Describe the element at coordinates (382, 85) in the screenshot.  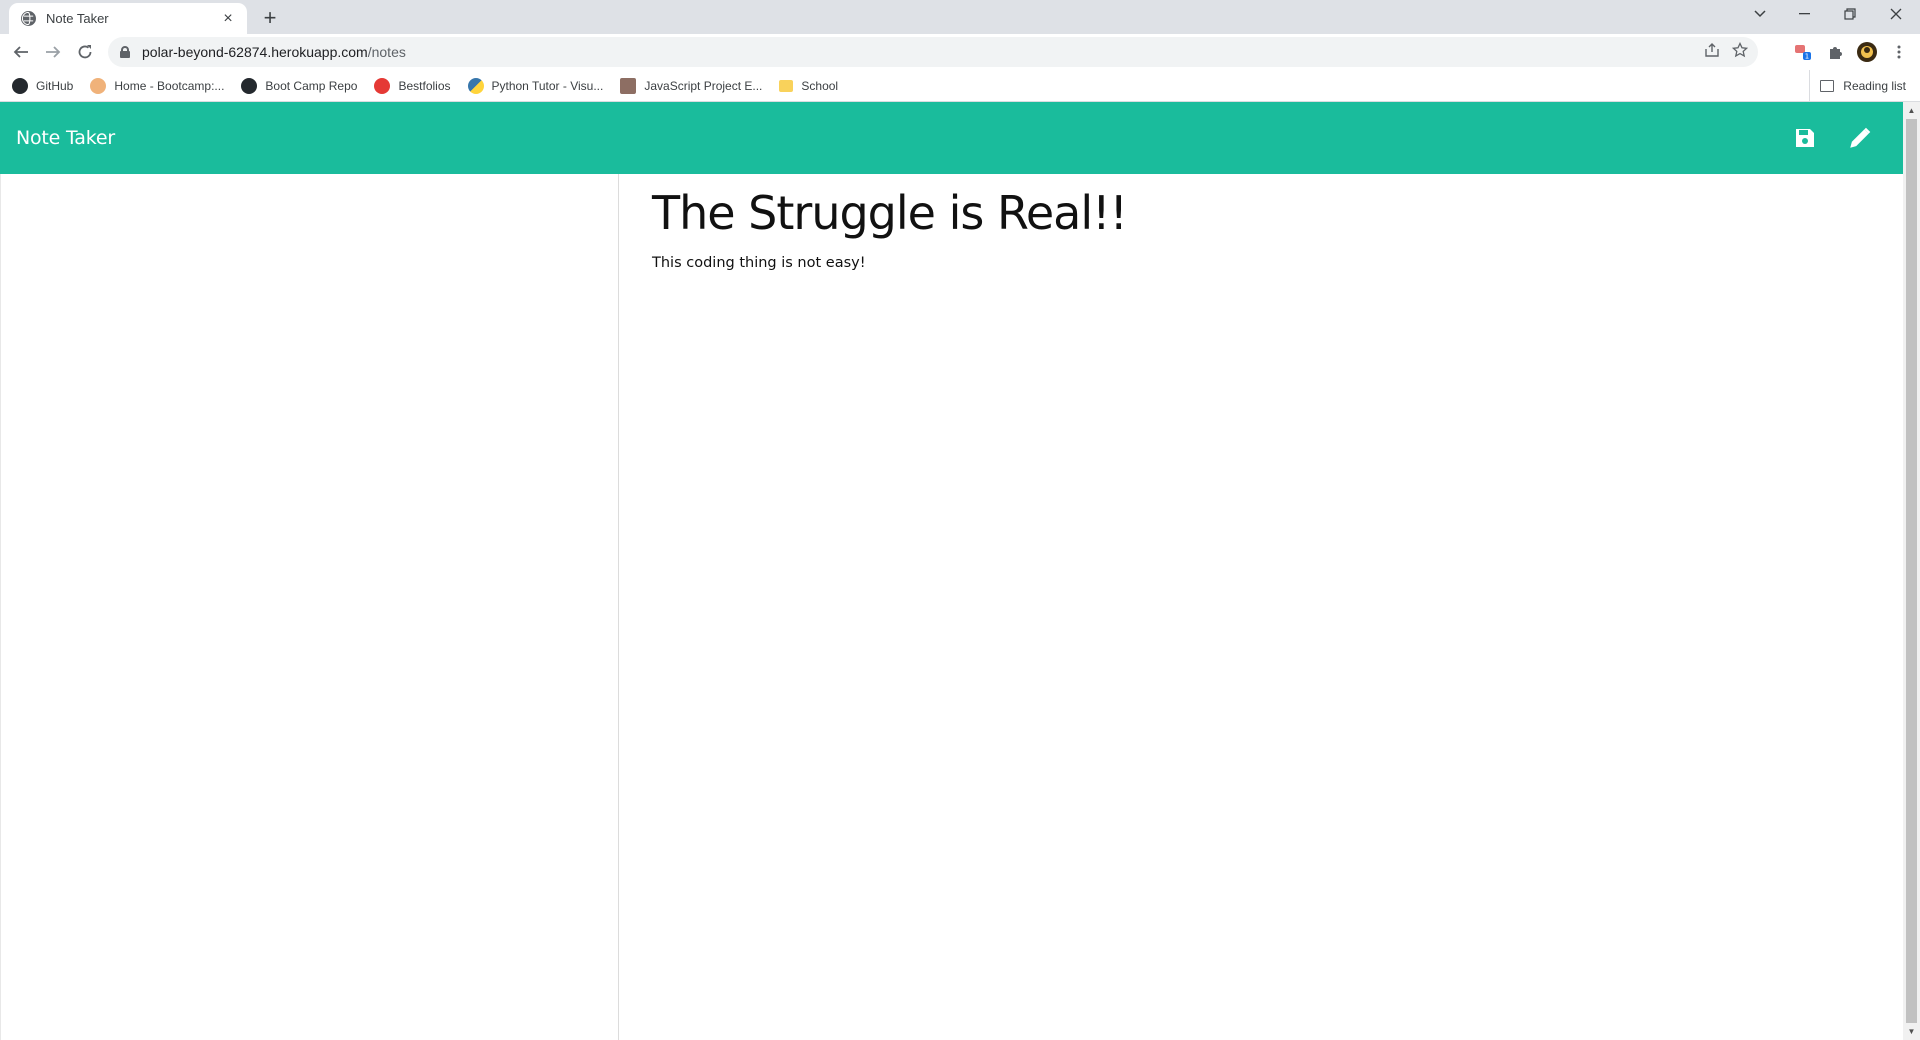
I see `bestfolios-icon` at that location.